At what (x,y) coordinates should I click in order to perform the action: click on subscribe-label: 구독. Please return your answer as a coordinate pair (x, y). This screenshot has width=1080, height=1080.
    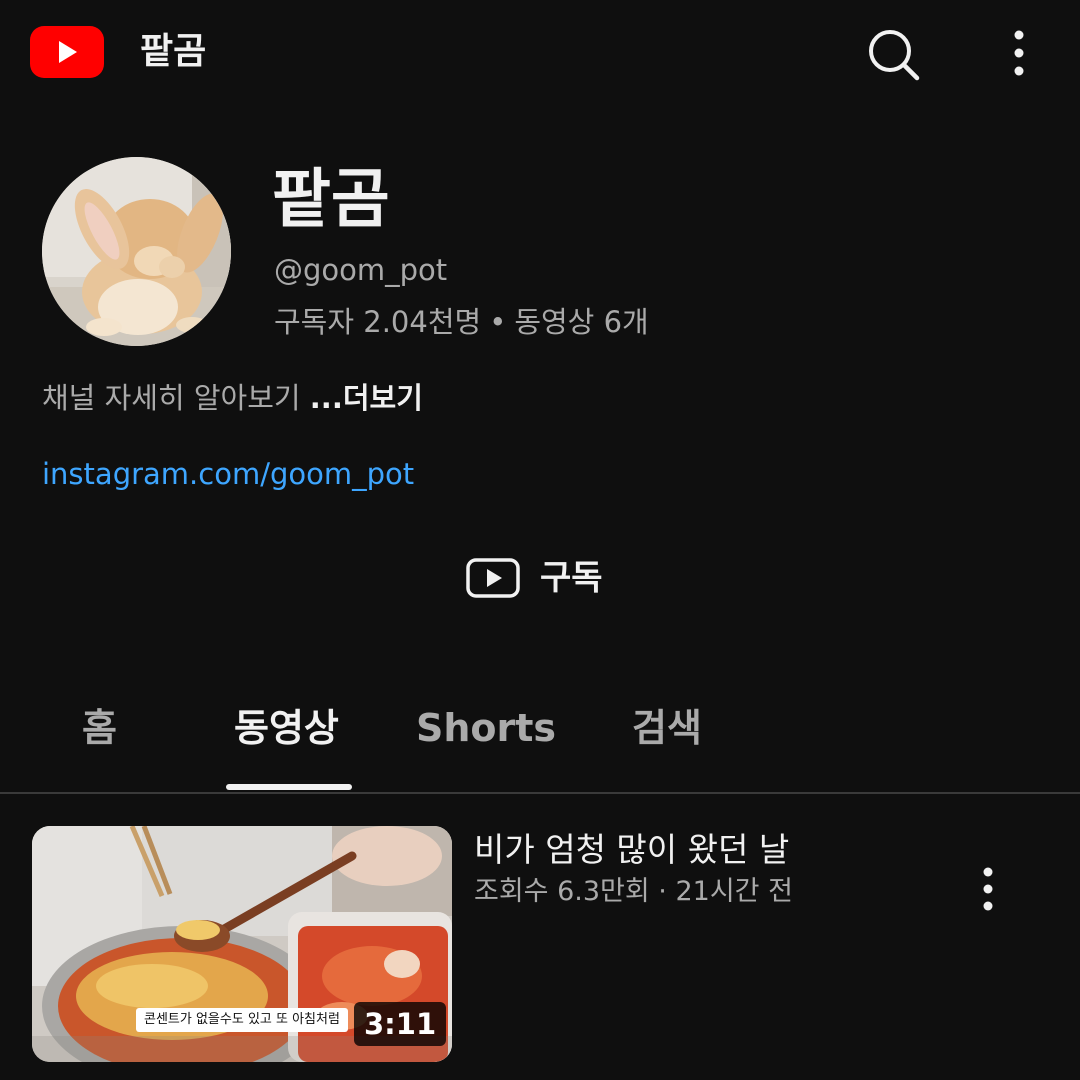
    Looking at the image, I should click on (571, 578).